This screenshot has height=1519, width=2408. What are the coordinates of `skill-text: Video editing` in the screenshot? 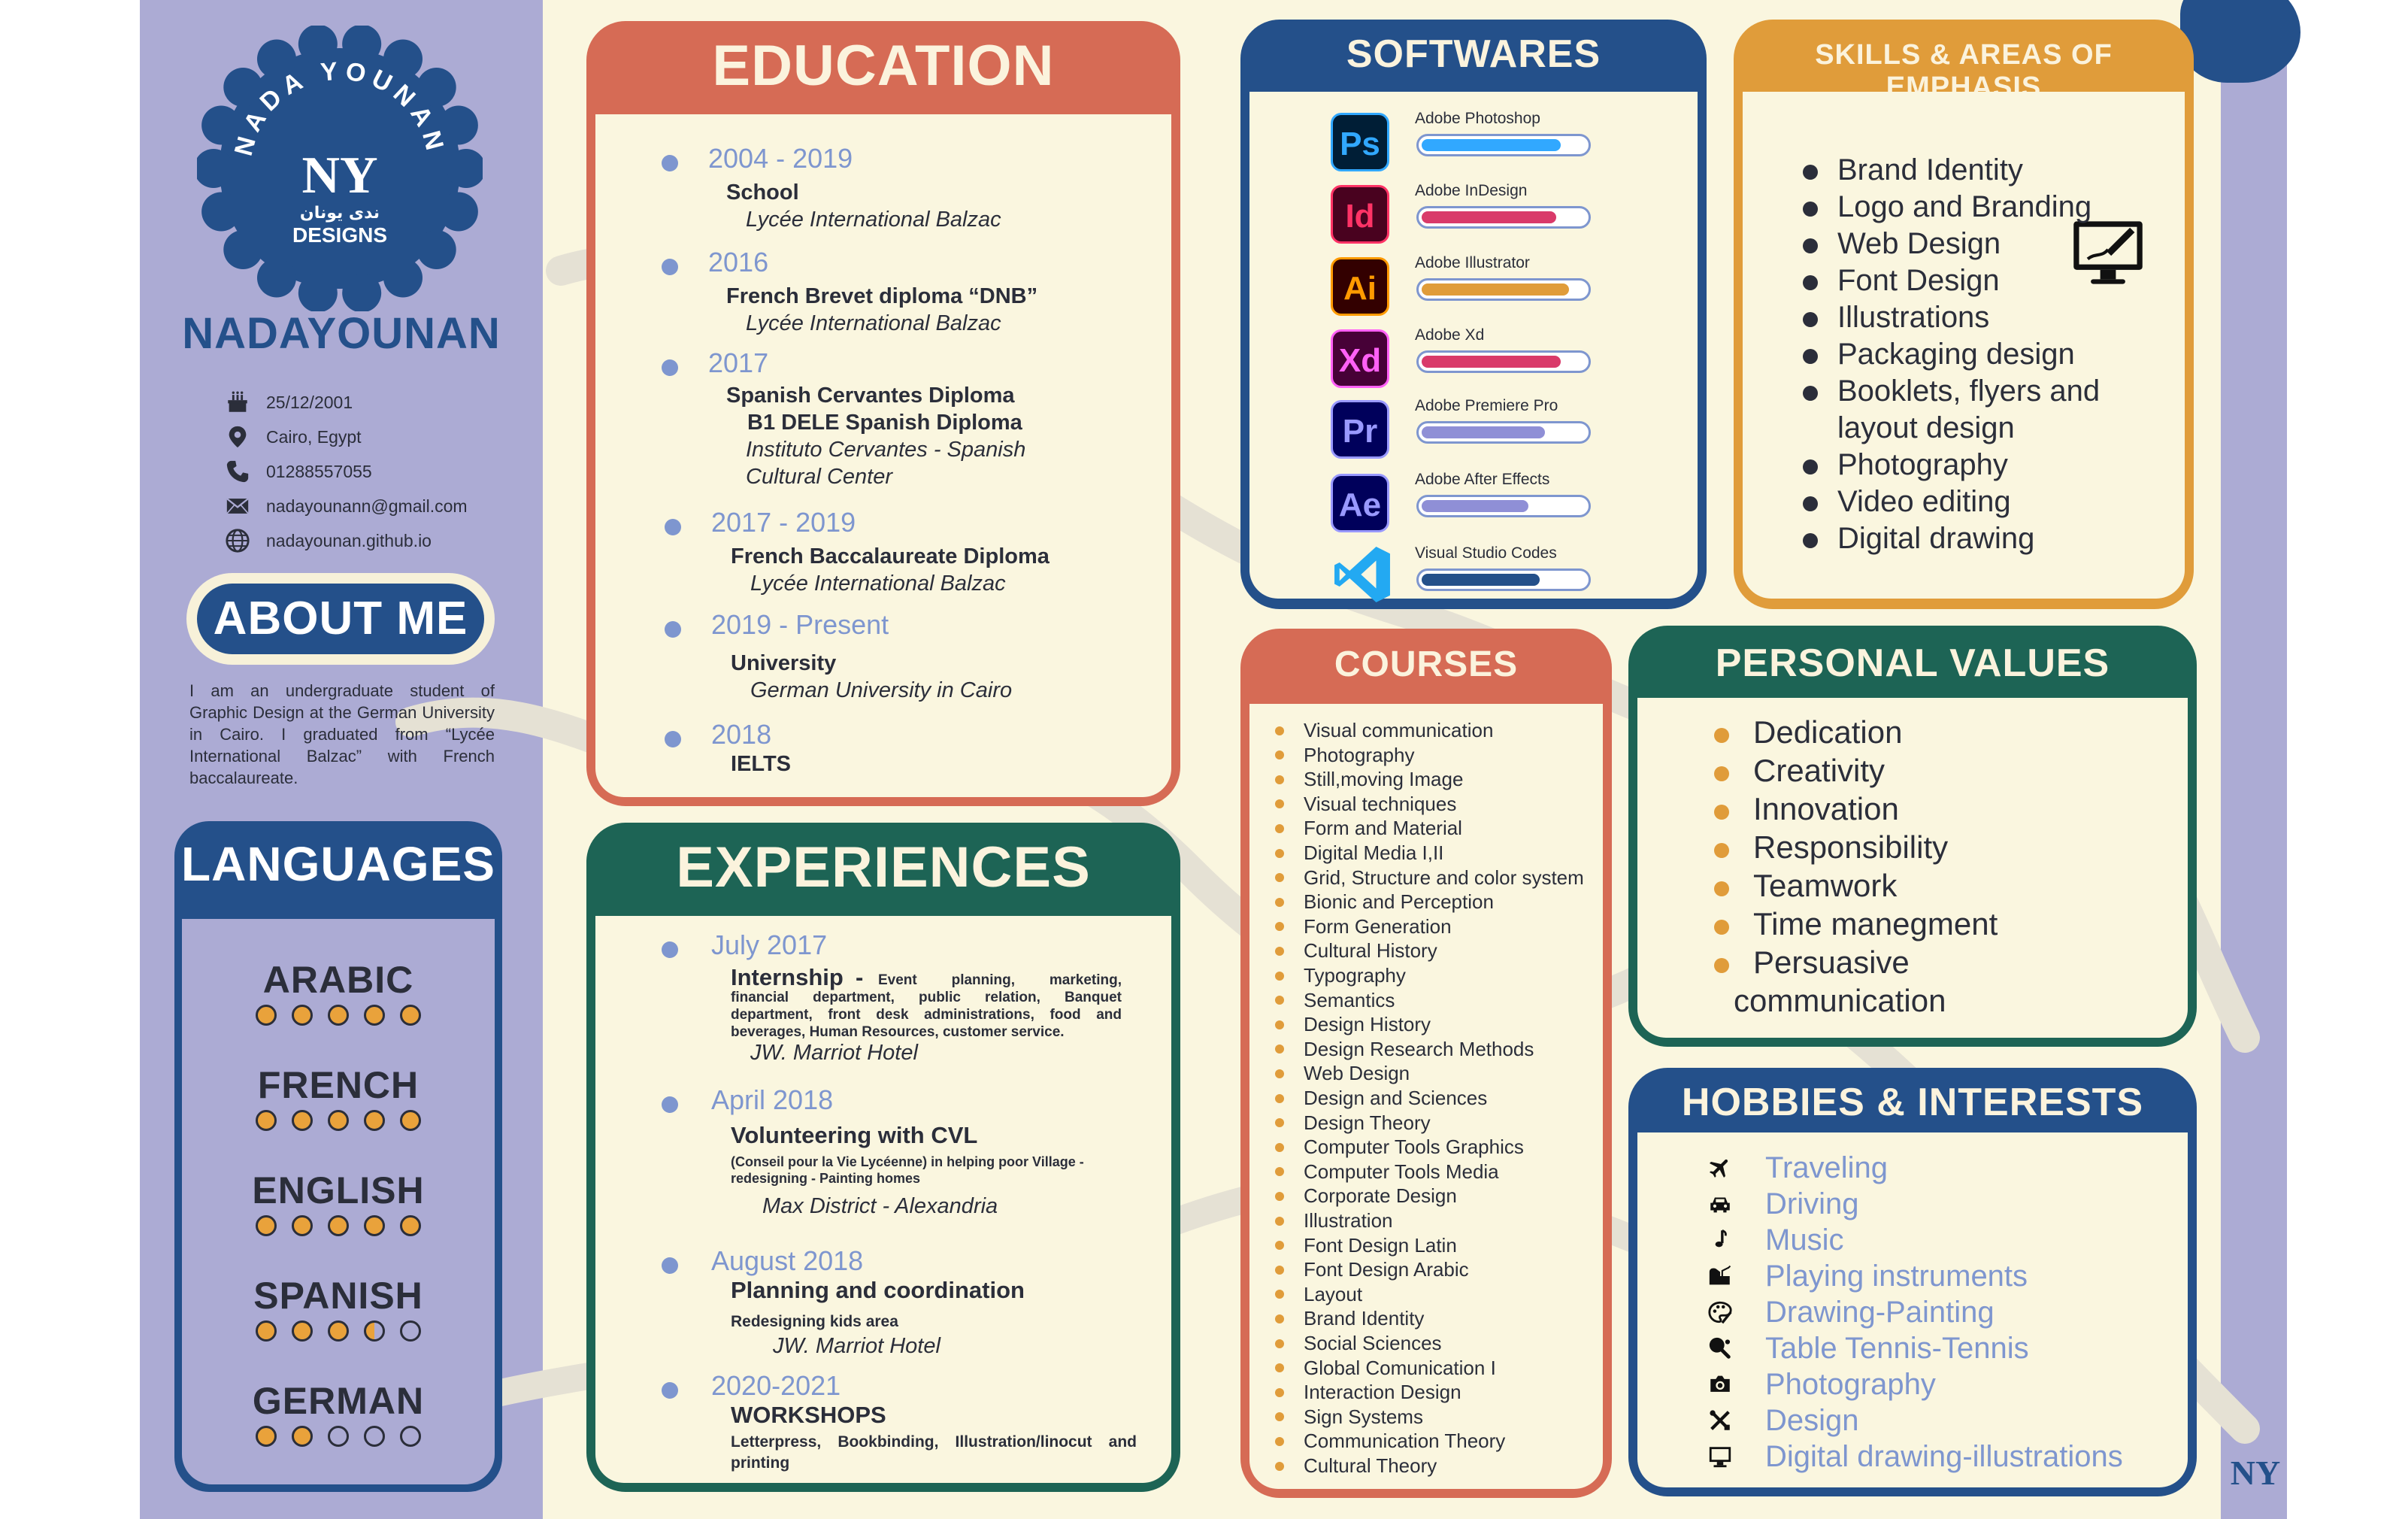 It's located at (1924, 501).